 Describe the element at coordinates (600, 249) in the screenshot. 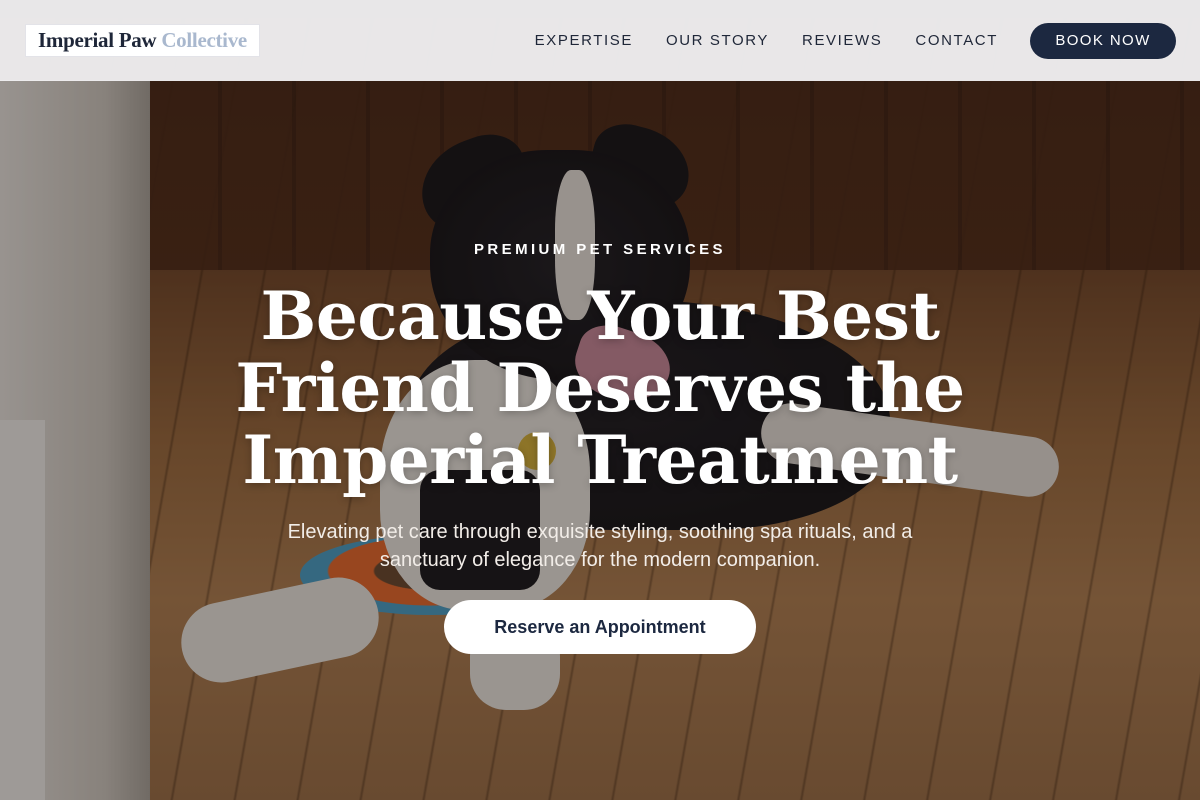

I see `hero-eyebrow: PREMIUM PET SERVICES` at that location.